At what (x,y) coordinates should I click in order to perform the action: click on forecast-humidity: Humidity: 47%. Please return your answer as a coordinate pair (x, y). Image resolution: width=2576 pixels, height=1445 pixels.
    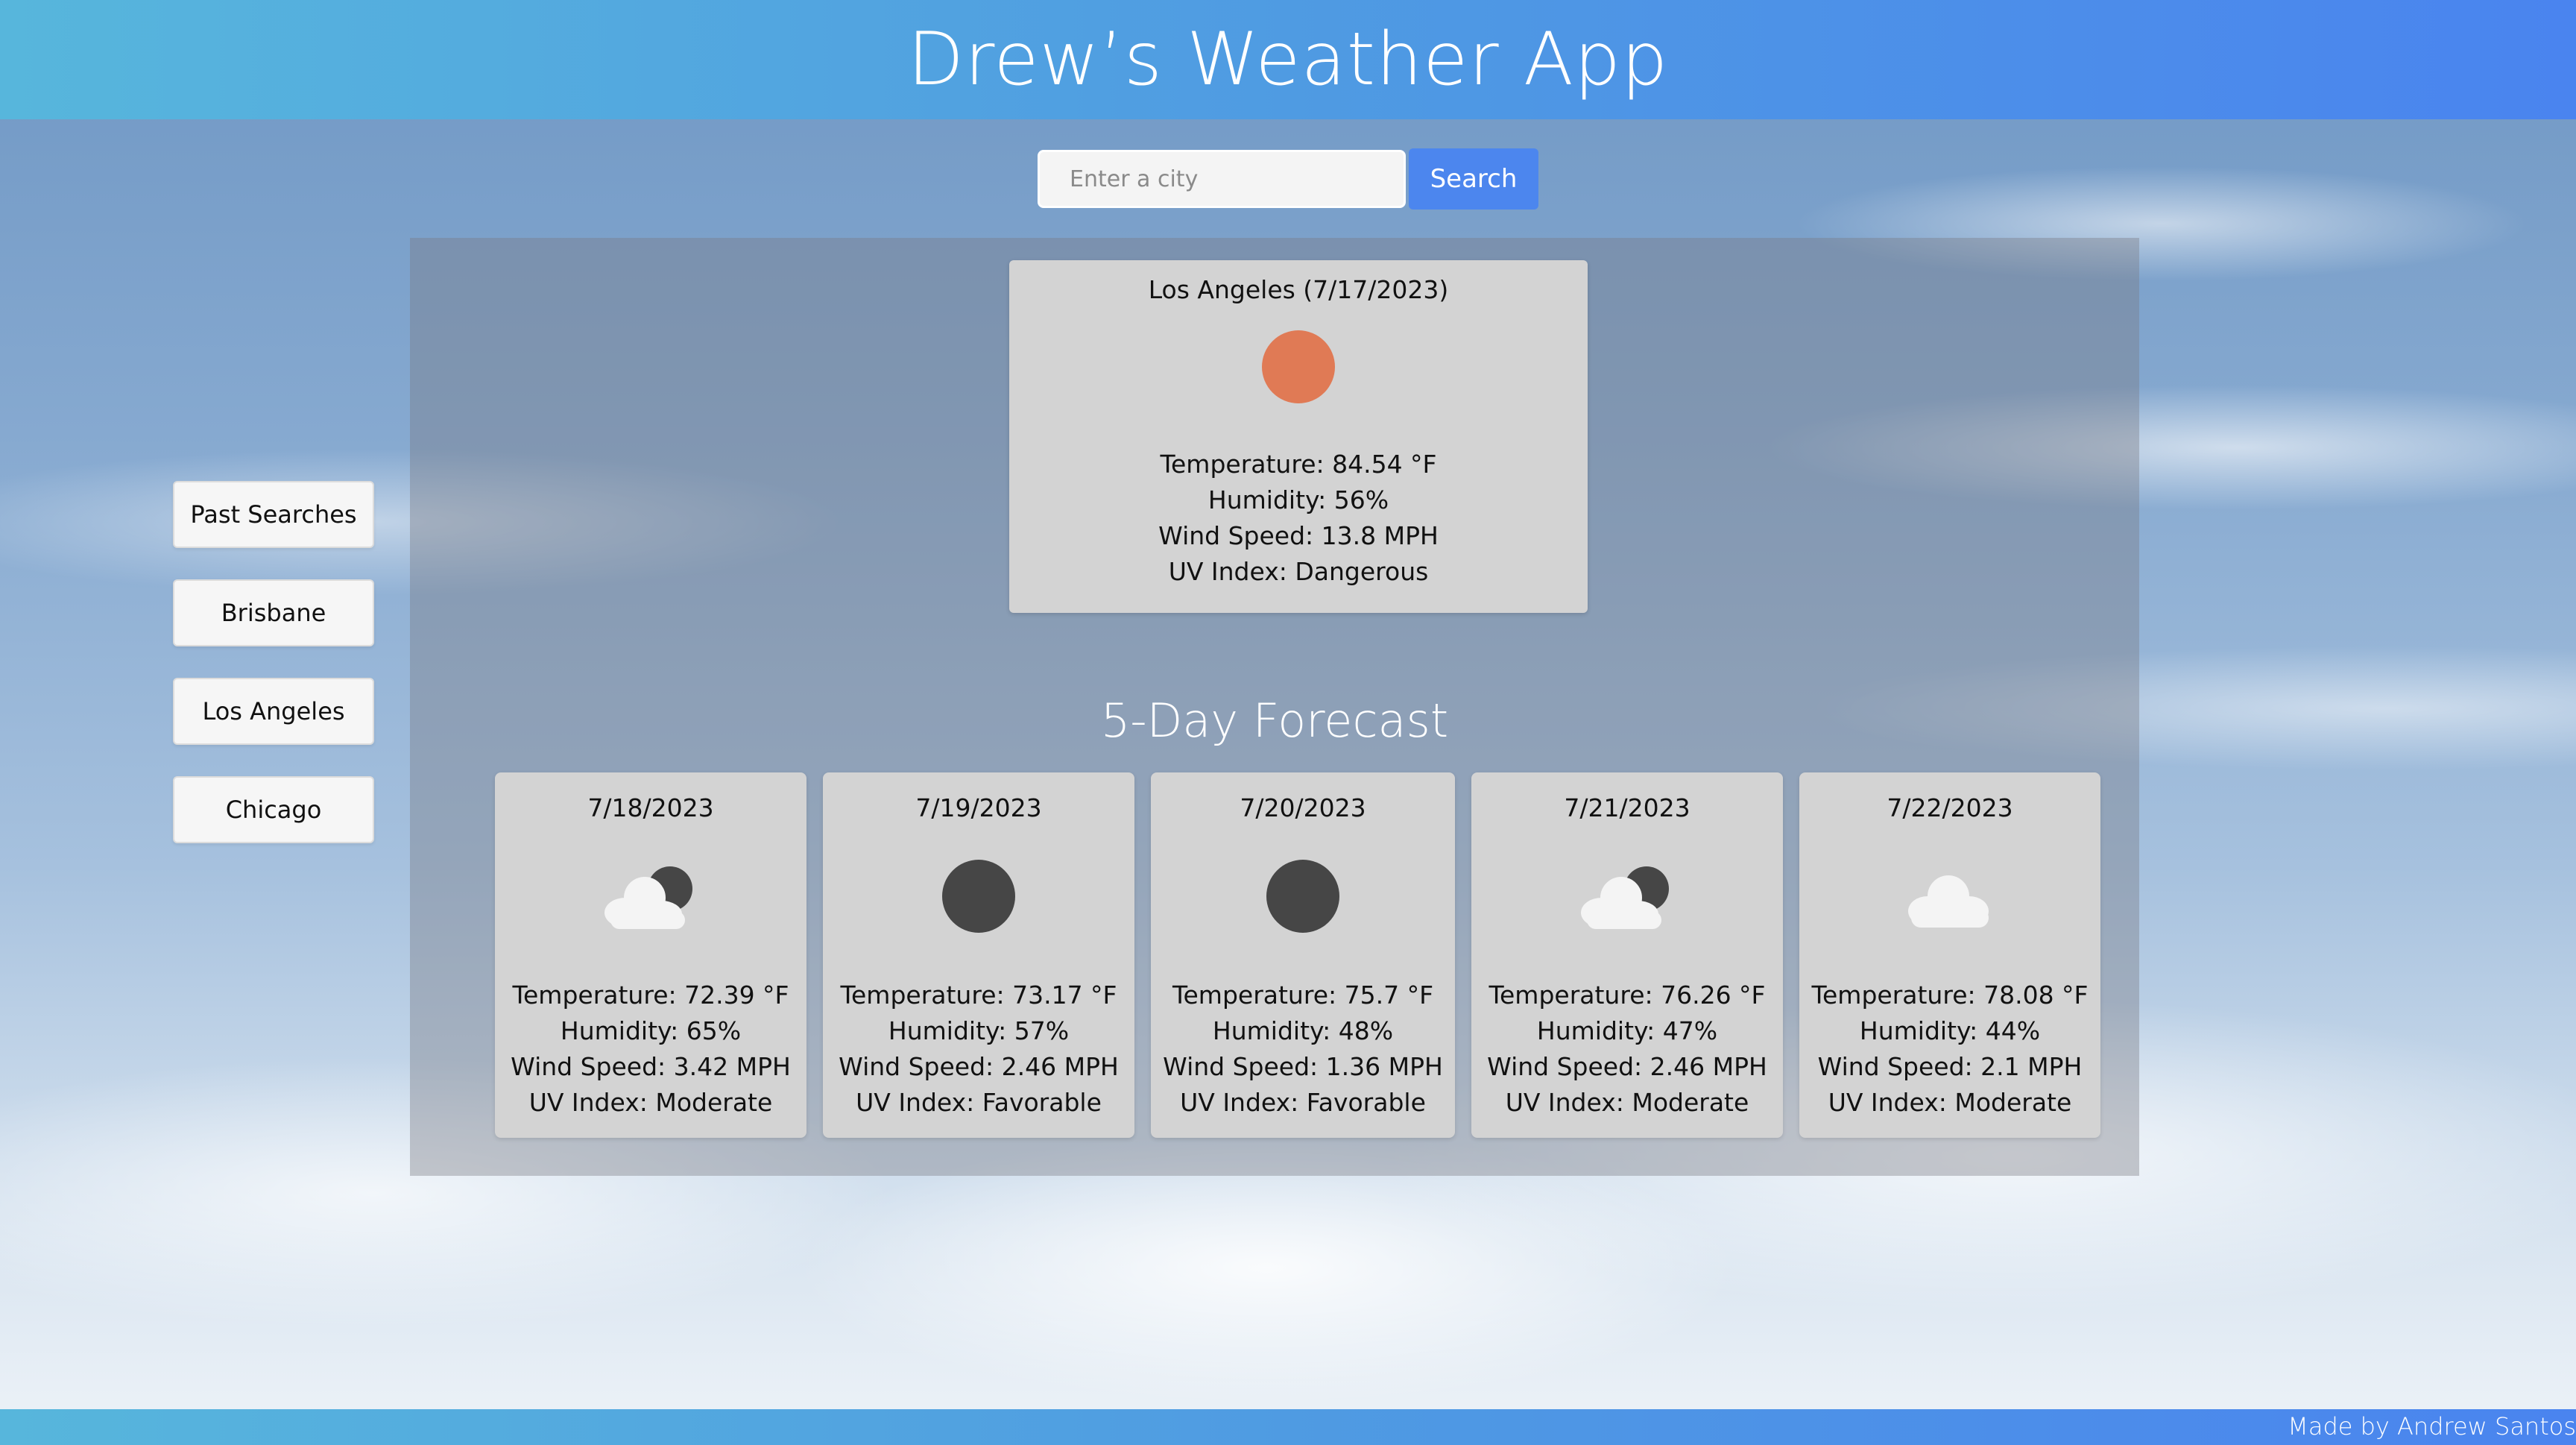
    Looking at the image, I should click on (1627, 1030).